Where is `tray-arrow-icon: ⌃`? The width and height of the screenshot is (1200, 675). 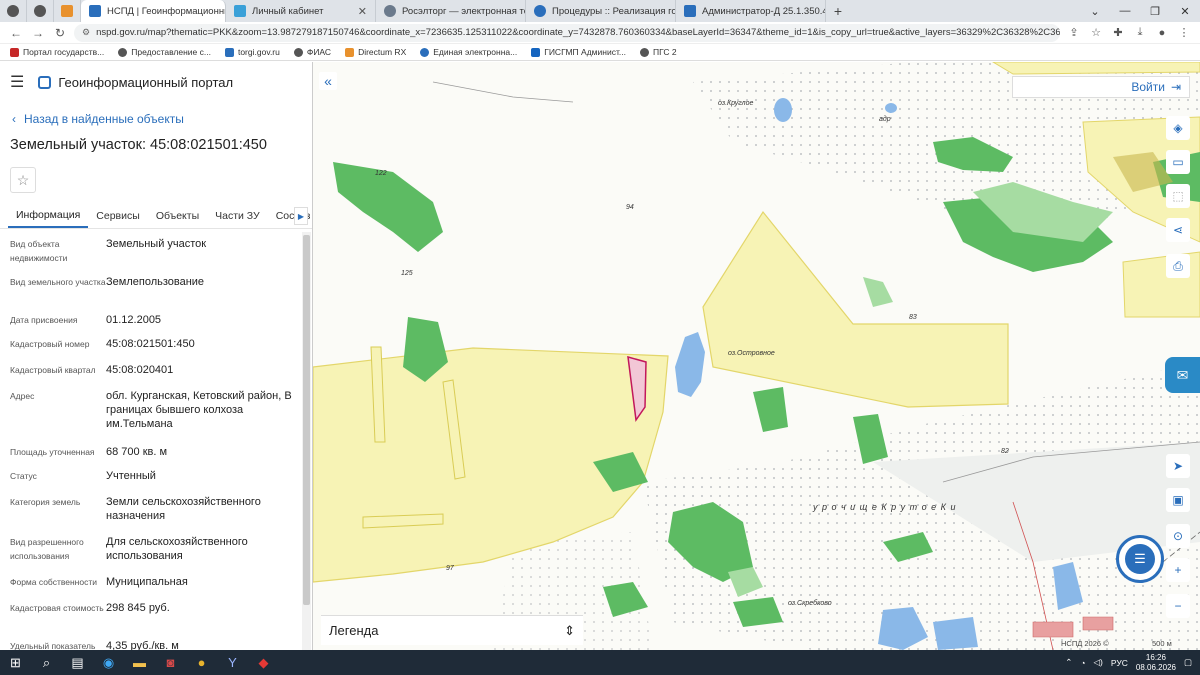 tray-arrow-icon: ⌃ is located at coordinates (1068, 662).